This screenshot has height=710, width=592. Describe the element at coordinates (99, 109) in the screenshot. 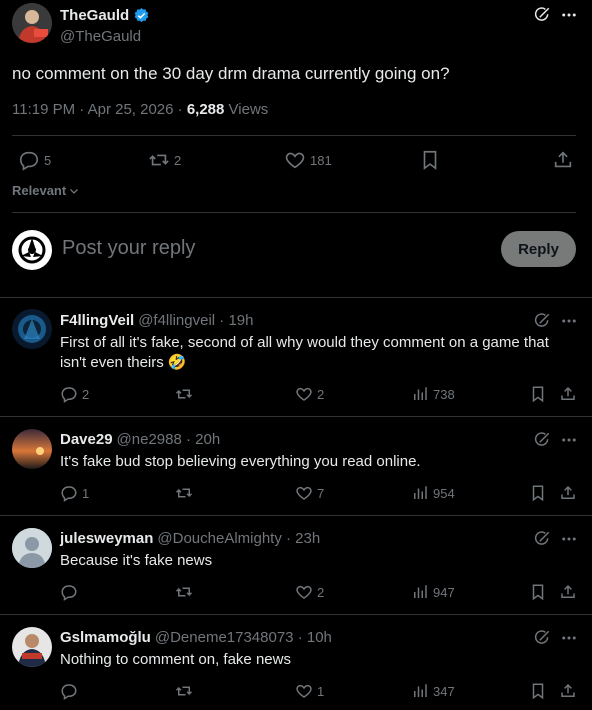

I see `post-timestamp: 11:19 PM · Apr 25, 2026 ·` at that location.